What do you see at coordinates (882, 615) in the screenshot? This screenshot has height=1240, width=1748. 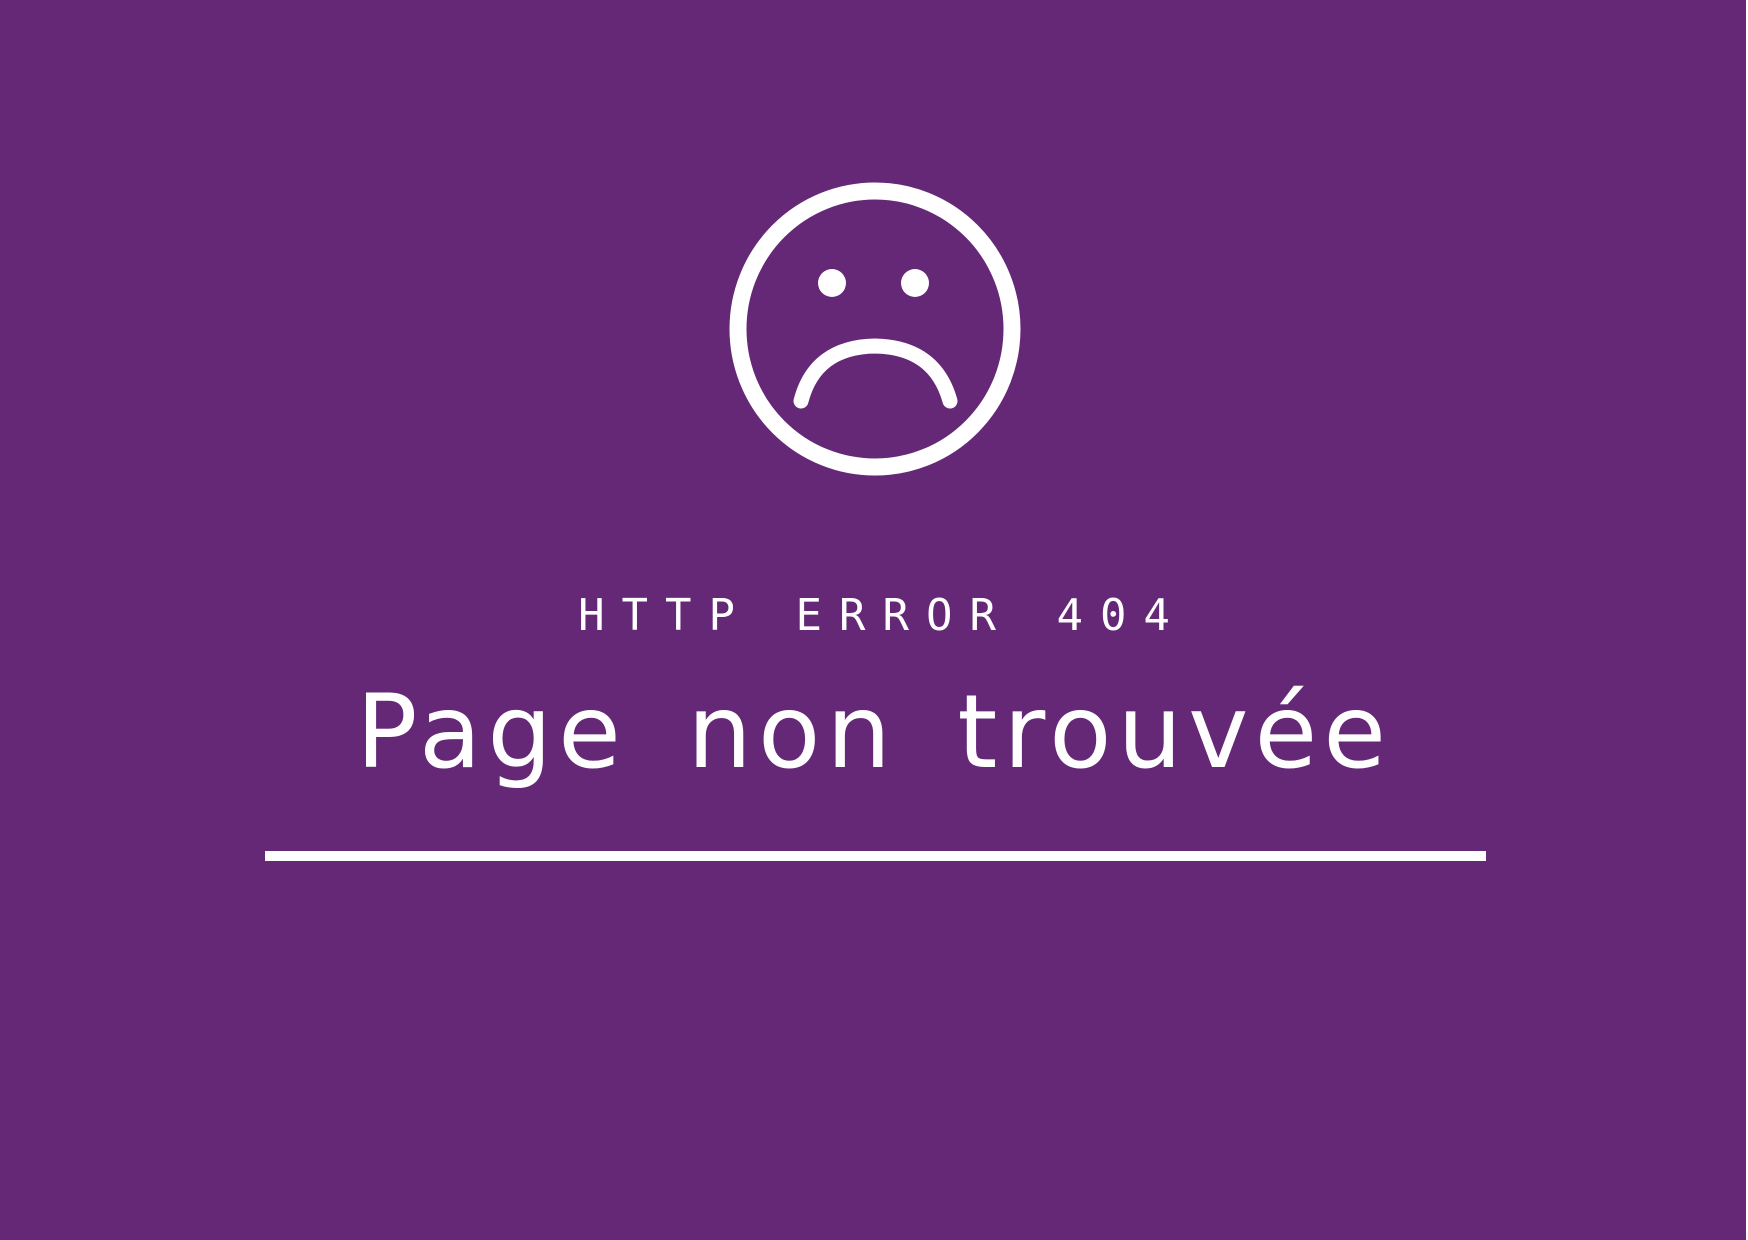 I see `error-code: HTTP ERROR 404` at bounding box center [882, 615].